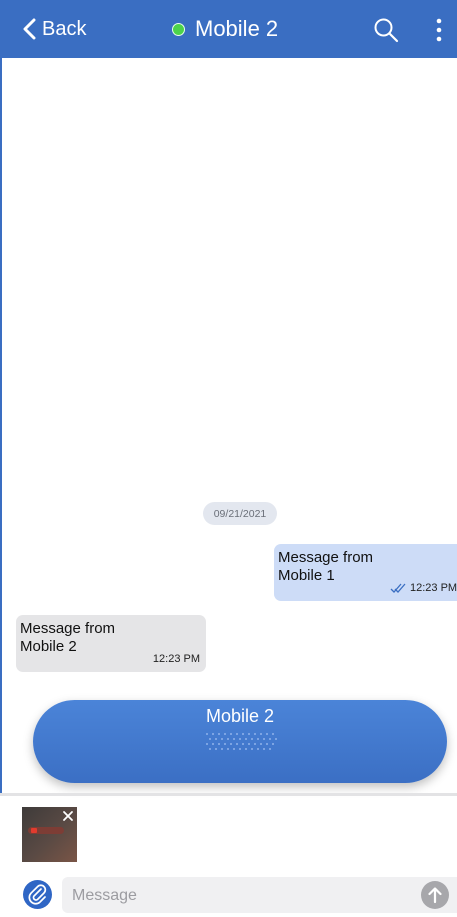 The width and height of the screenshot is (457, 917). Describe the element at coordinates (68, 637) in the screenshot. I see `message-text: Message from Mobile 2` at that location.